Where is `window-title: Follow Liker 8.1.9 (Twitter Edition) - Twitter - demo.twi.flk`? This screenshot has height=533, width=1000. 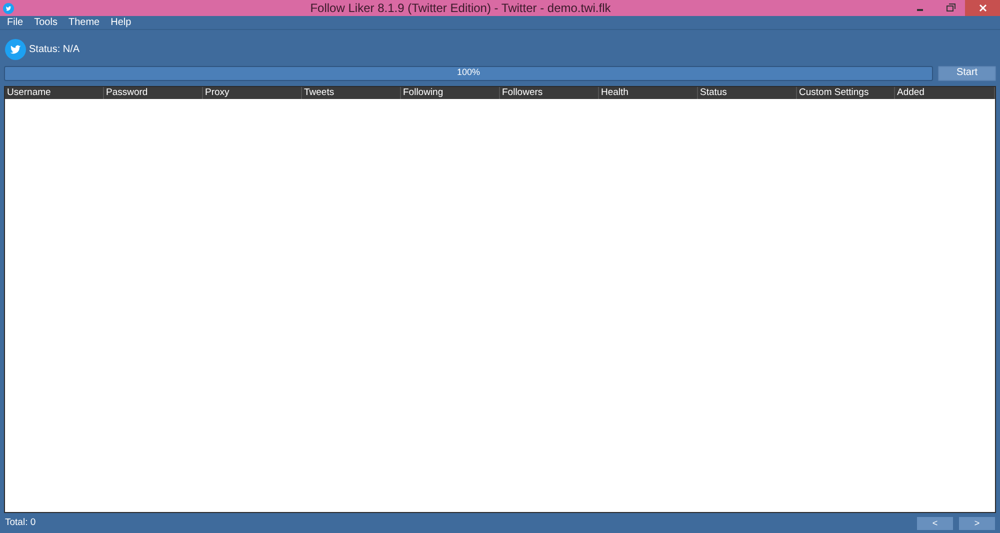 window-title: Follow Liker 8.1.9 (Twitter Edition) - Twitter - demo.twi.flk is located at coordinates (460, 8).